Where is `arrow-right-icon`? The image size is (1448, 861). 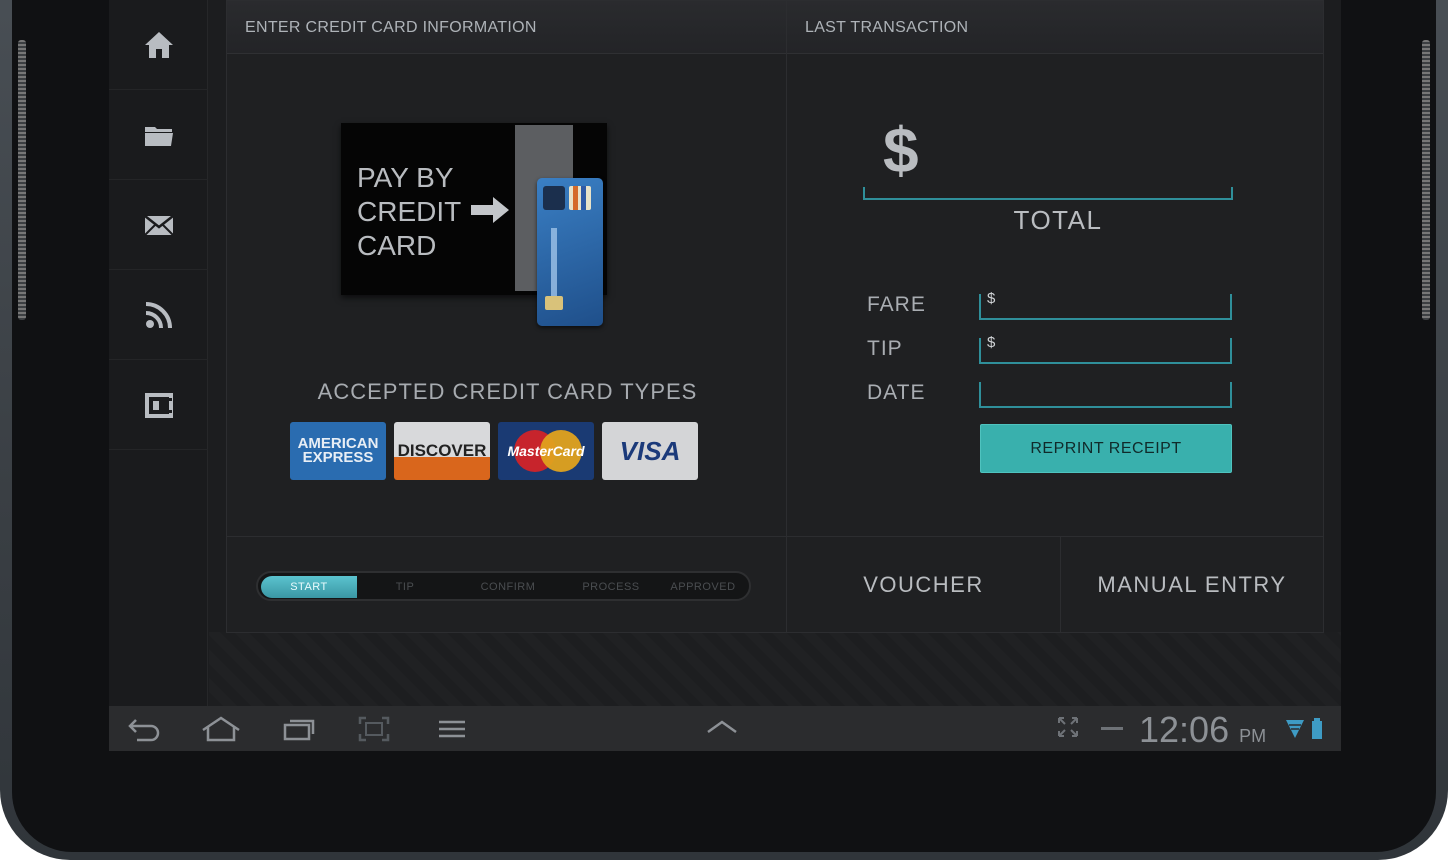
arrow-right-icon is located at coordinates (490, 210).